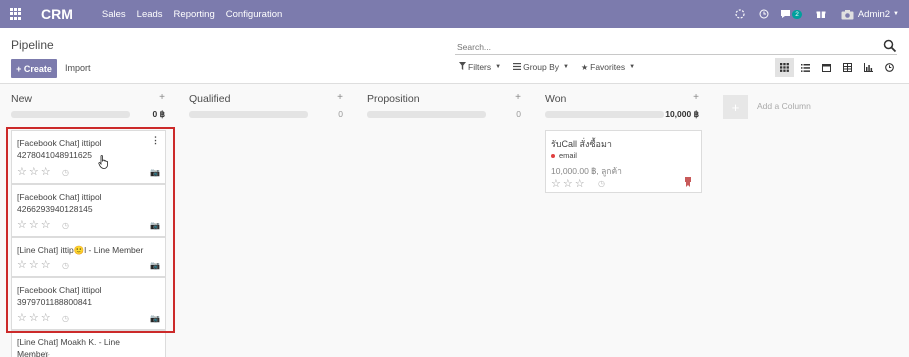 This screenshot has height=357, width=909. I want to click on highlight-annotation-box, so click(90, 230).